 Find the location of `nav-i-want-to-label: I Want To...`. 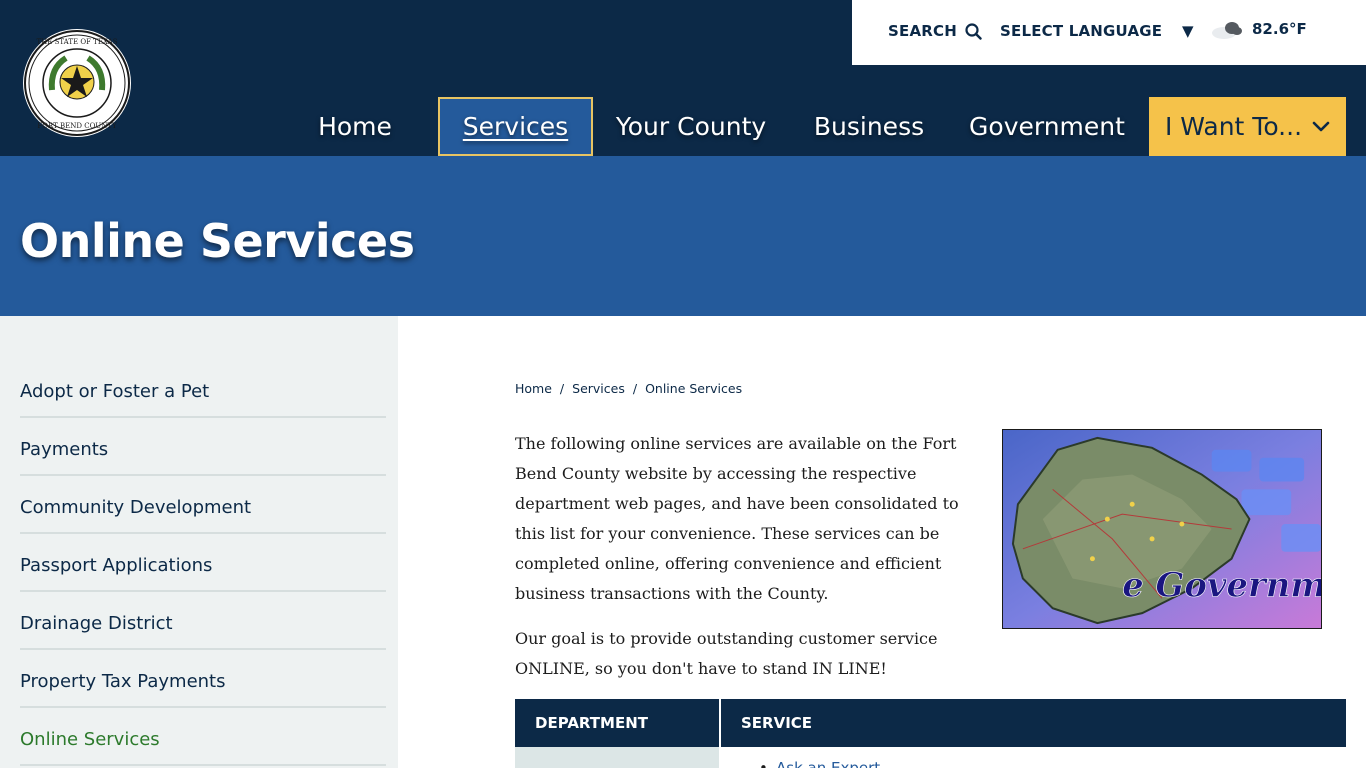

nav-i-want-to-label: I Want To... is located at coordinates (1233, 126).